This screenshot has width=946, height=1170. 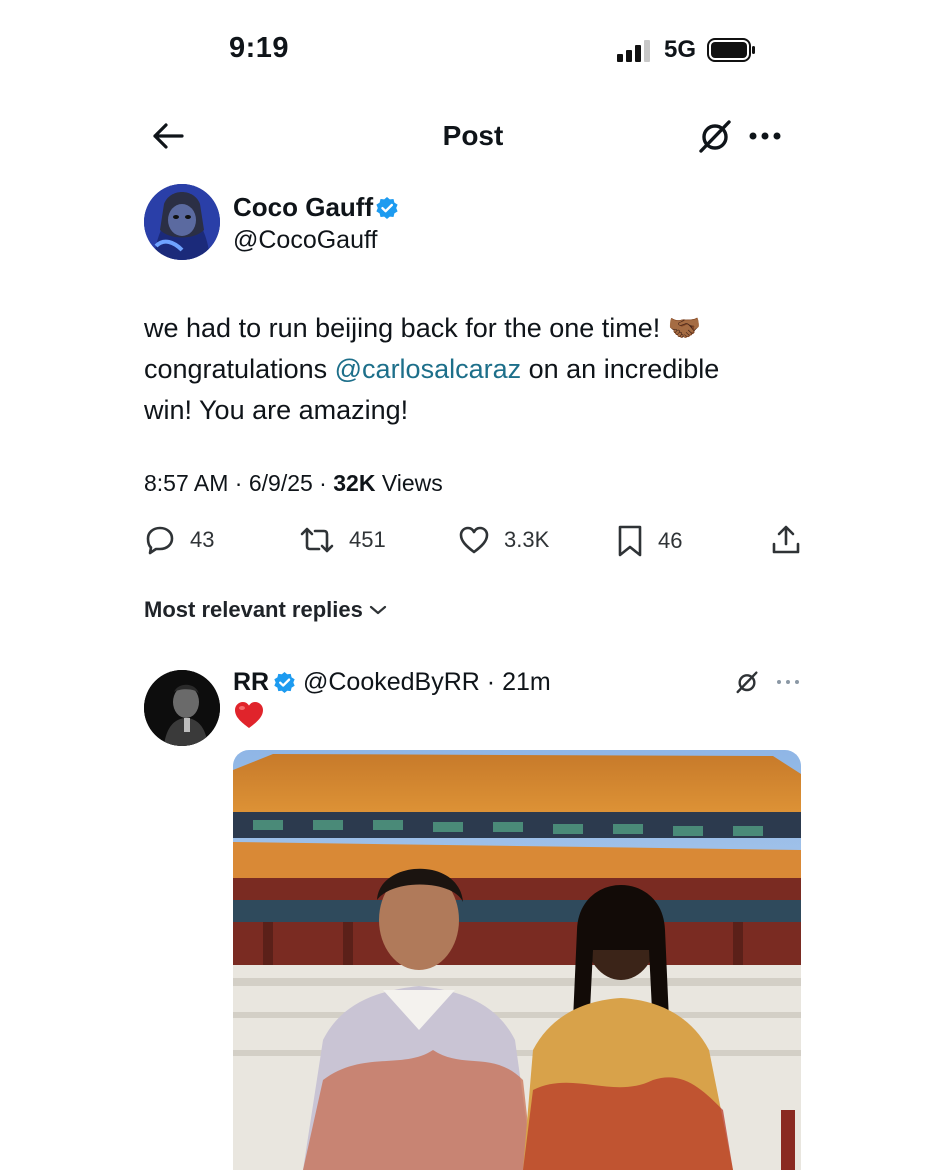 What do you see at coordinates (179, 540) in the screenshot?
I see `reply-button: 43` at bounding box center [179, 540].